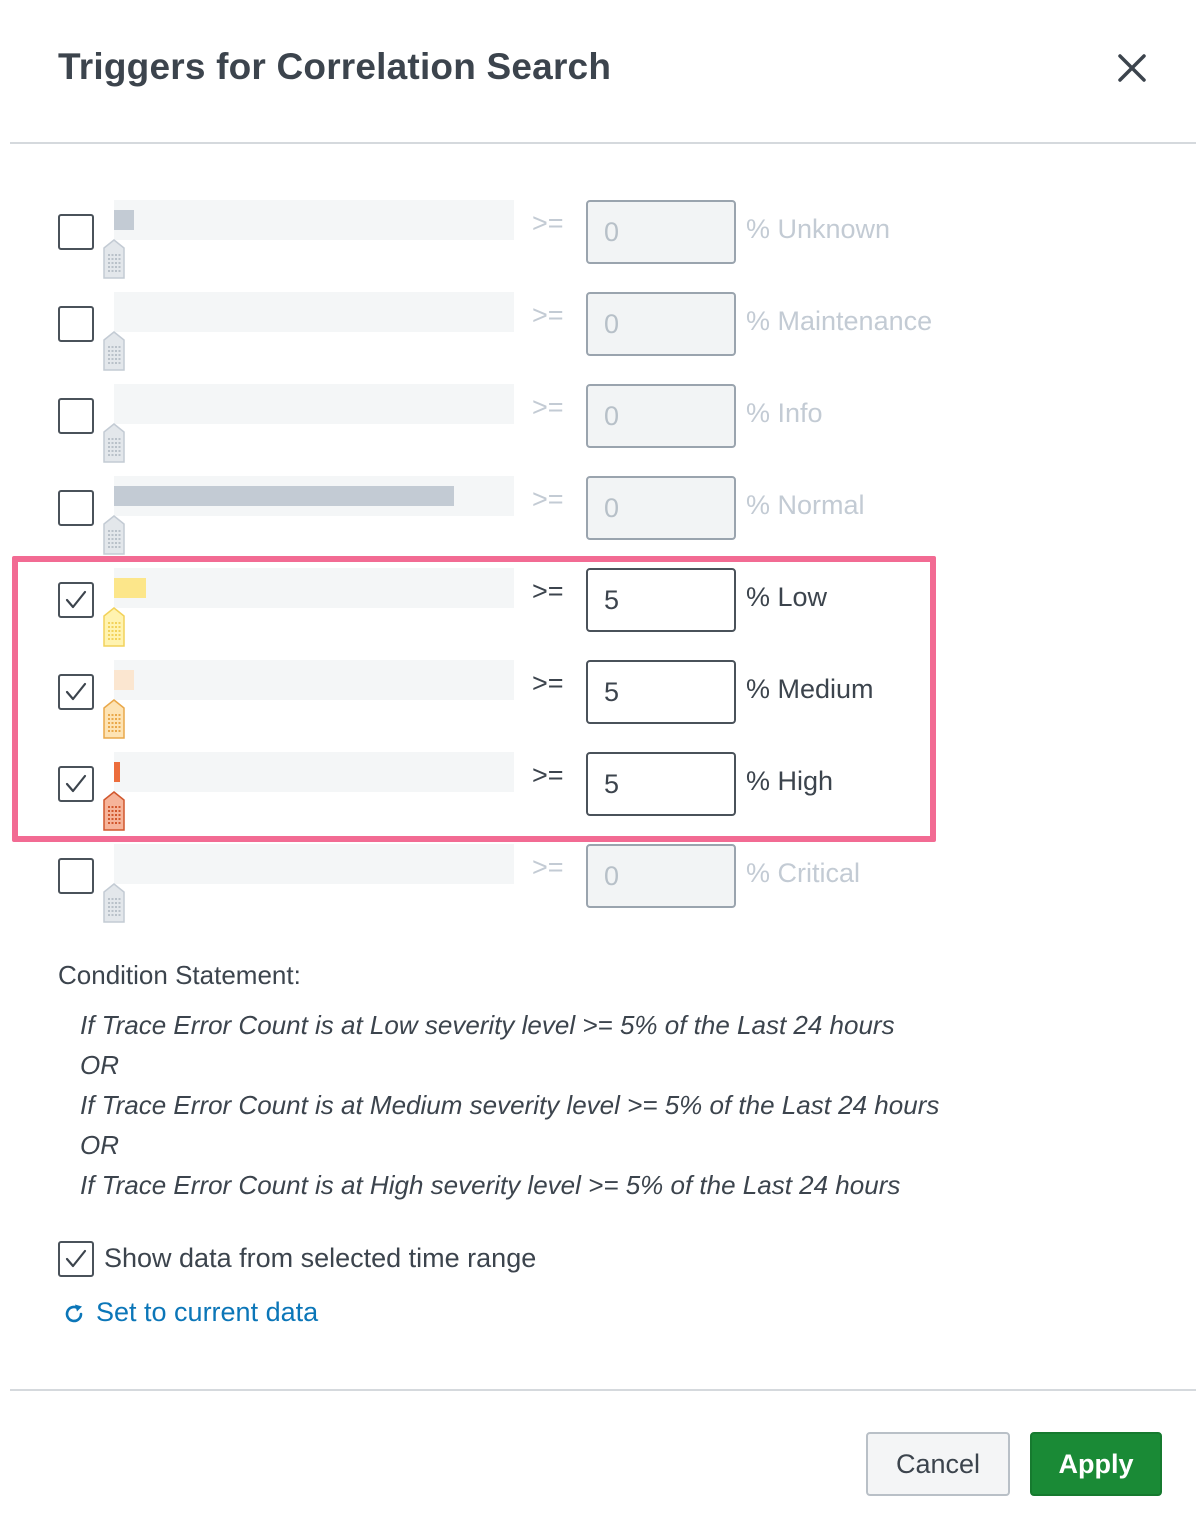 The height and width of the screenshot is (1530, 1196). What do you see at coordinates (790, 781) in the screenshot?
I see `severity-label: % High` at bounding box center [790, 781].